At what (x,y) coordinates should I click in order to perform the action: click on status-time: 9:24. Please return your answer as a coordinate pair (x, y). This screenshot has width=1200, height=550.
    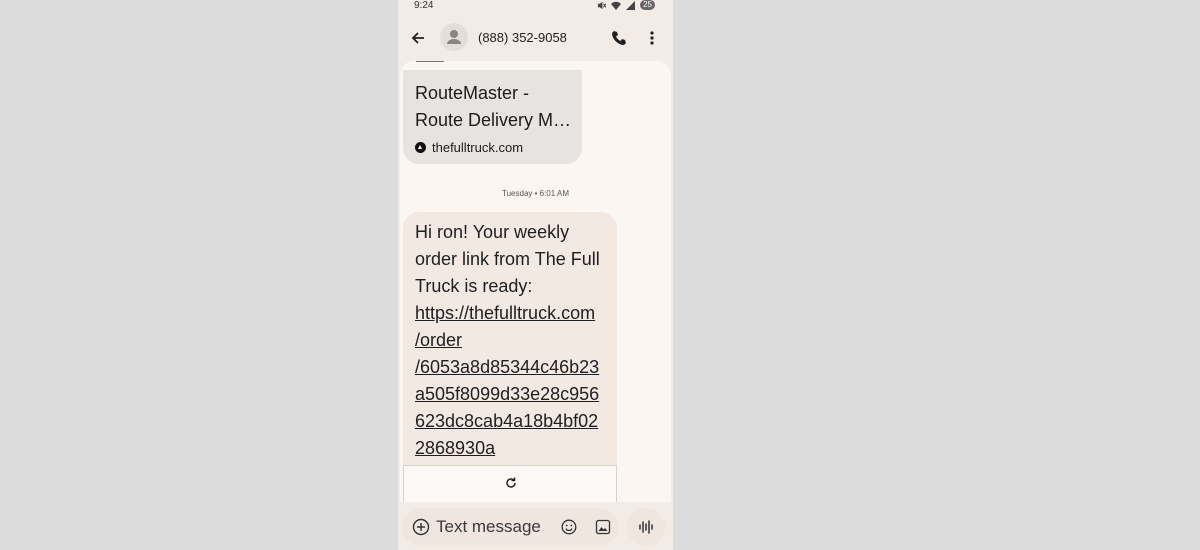
    Looking at the image, I should click on (424, 5).